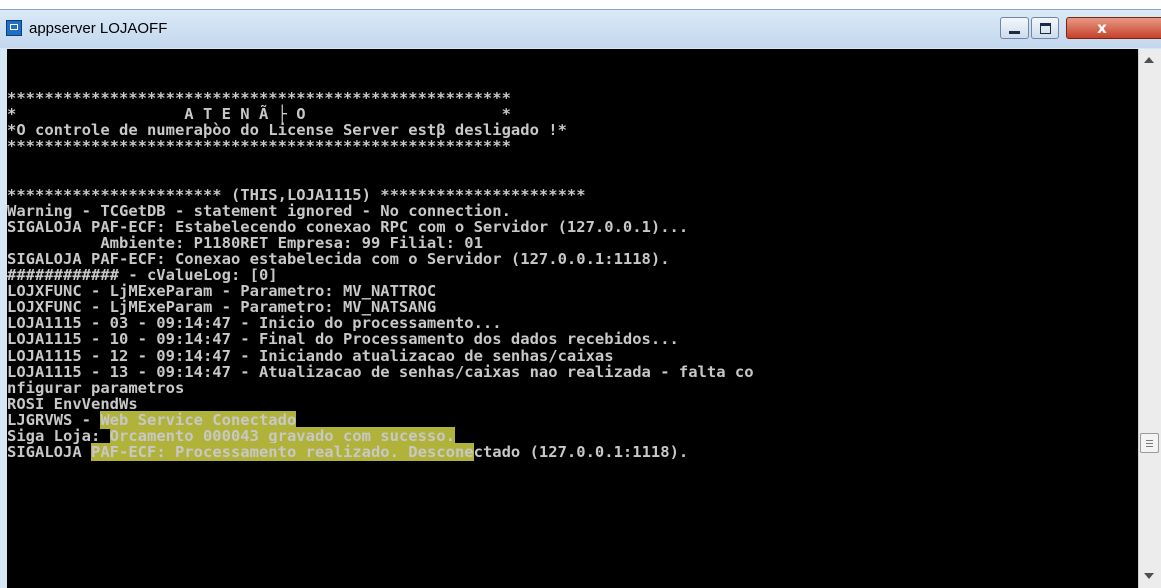  Describe the element at coordinates (1102, 27) in the screenshot. I see `close-icon: x` at that location.